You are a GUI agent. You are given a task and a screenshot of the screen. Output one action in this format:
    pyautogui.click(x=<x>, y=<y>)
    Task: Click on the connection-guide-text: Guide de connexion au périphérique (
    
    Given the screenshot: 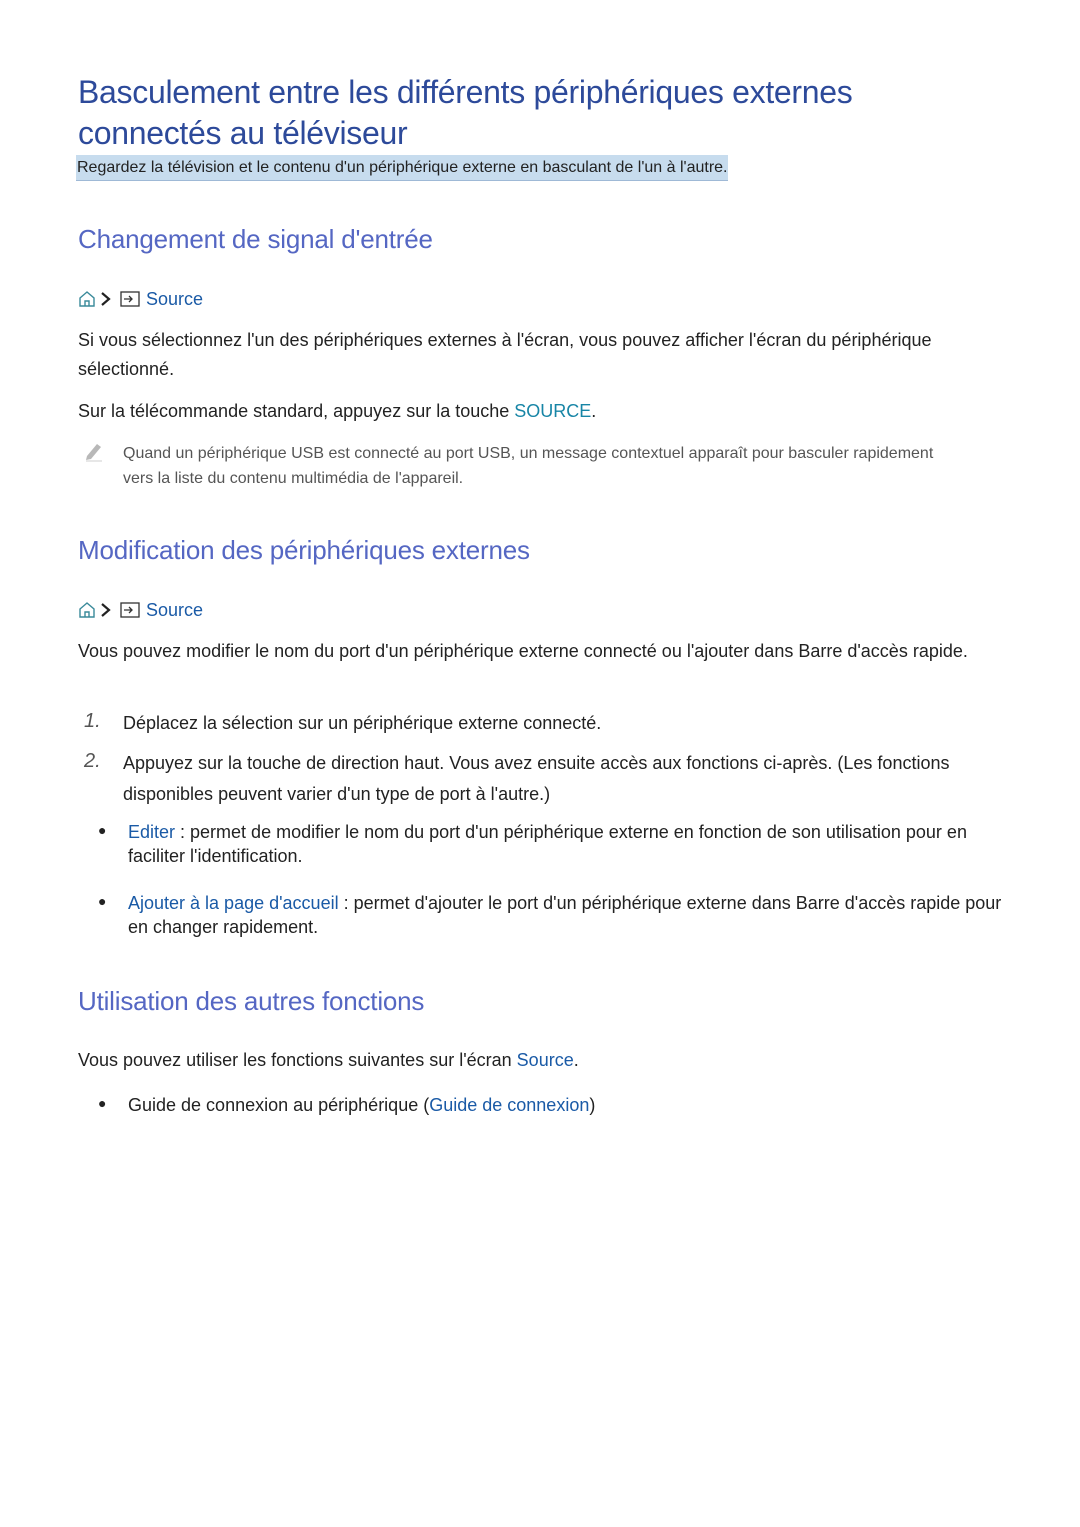 What is the action you would take?
    pyautogui.click(x=279, y=1105)
    